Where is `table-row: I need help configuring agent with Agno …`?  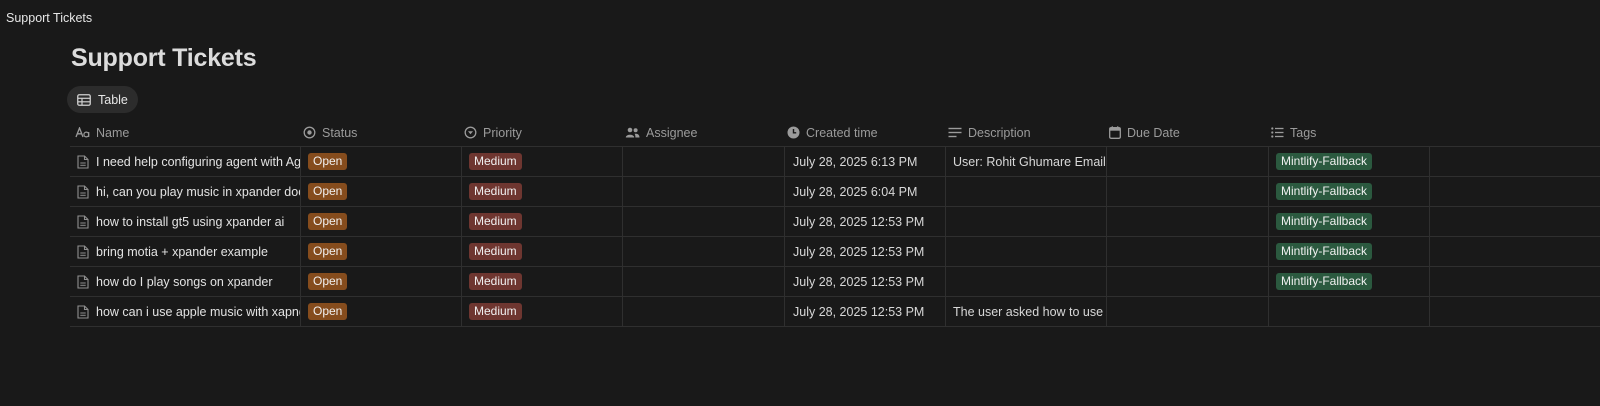
table-row: I need help configuring agent with Agno … is located at coordinates (835, 162).